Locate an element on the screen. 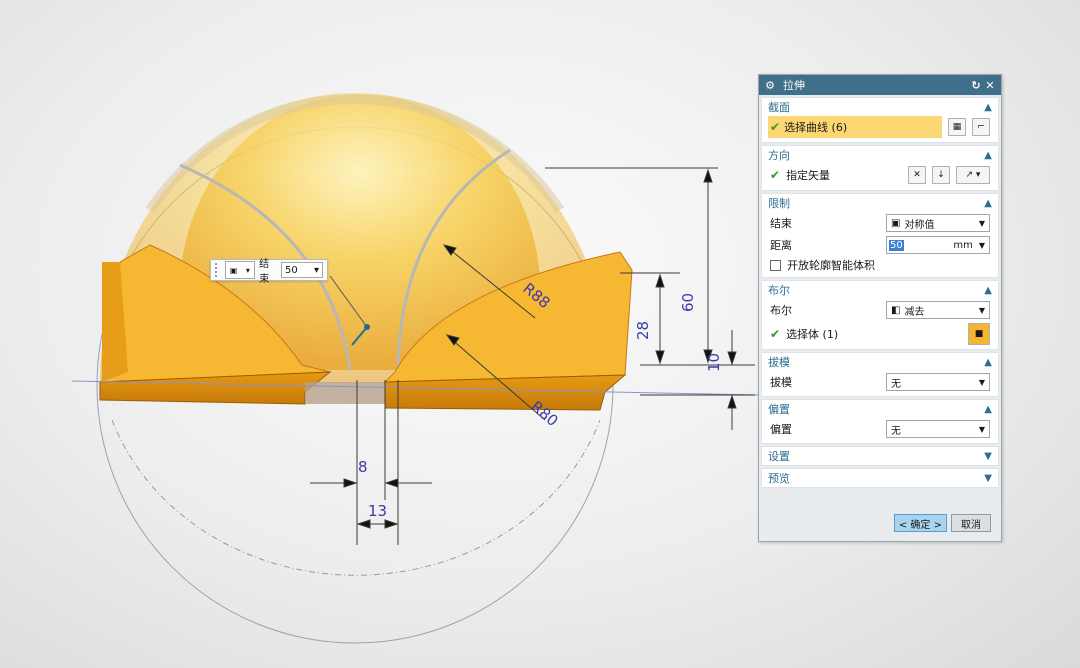 The height and width of the screenshot is (668, 1080). boolean-section: 布尔 ▲ 布尔 ◧ 减去 ▼ ✔ 选择体 (1) ■ is located at coordinates (880, 315).